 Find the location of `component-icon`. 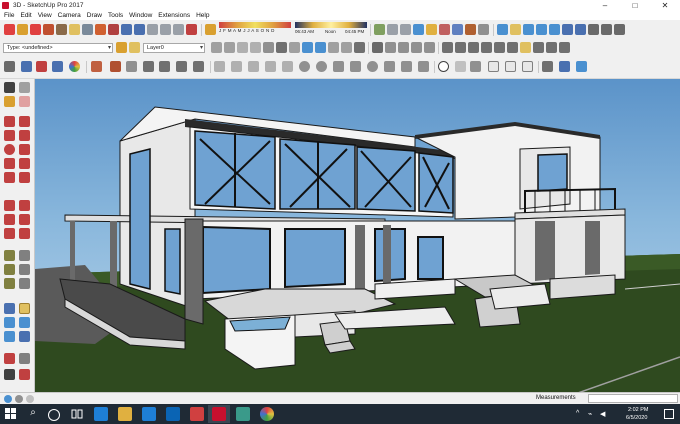

component-icon is located at coordinates (100, 29).